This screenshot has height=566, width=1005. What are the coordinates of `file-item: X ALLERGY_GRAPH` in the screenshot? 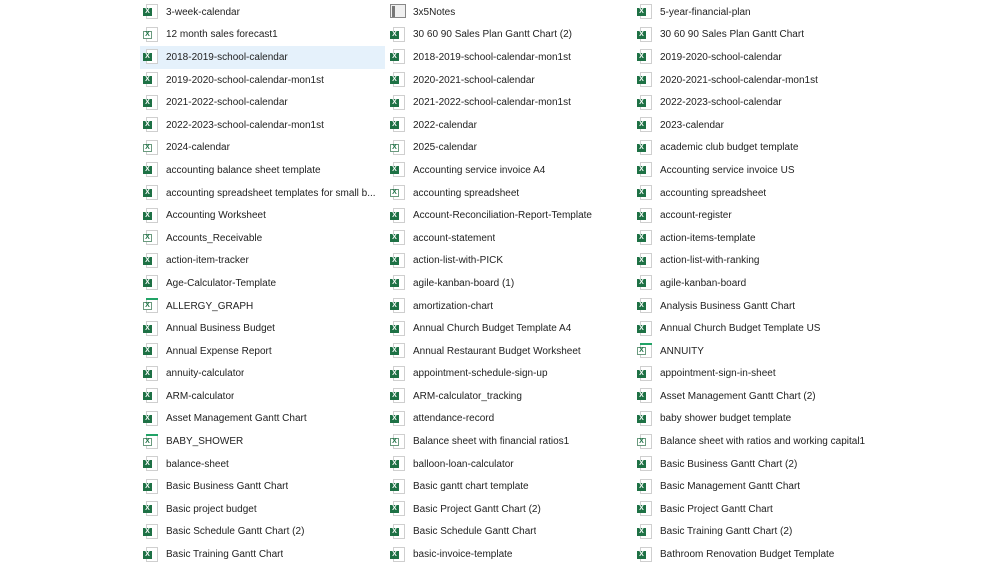 It's located at (262, 306).